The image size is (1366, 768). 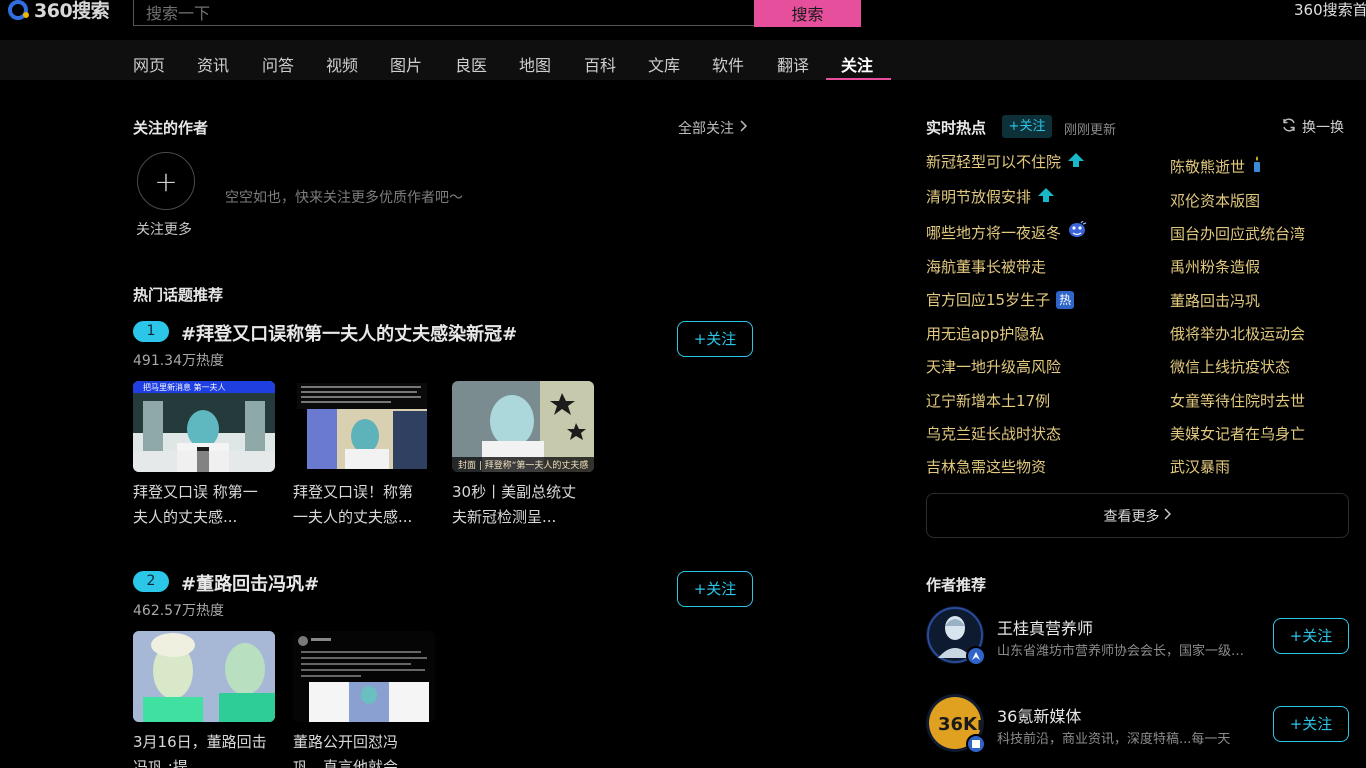 What do you see at coordinates (213, 66) in the screenshot?
I see `nav-item-news: 资讯` at bounding box center [213, 66].